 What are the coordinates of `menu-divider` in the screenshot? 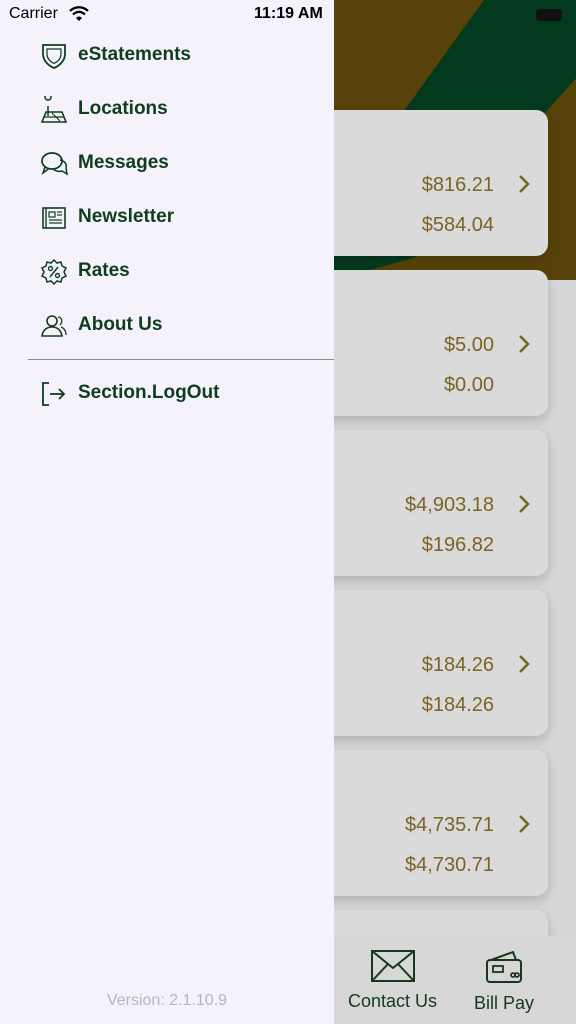 It's located at (181, 359).